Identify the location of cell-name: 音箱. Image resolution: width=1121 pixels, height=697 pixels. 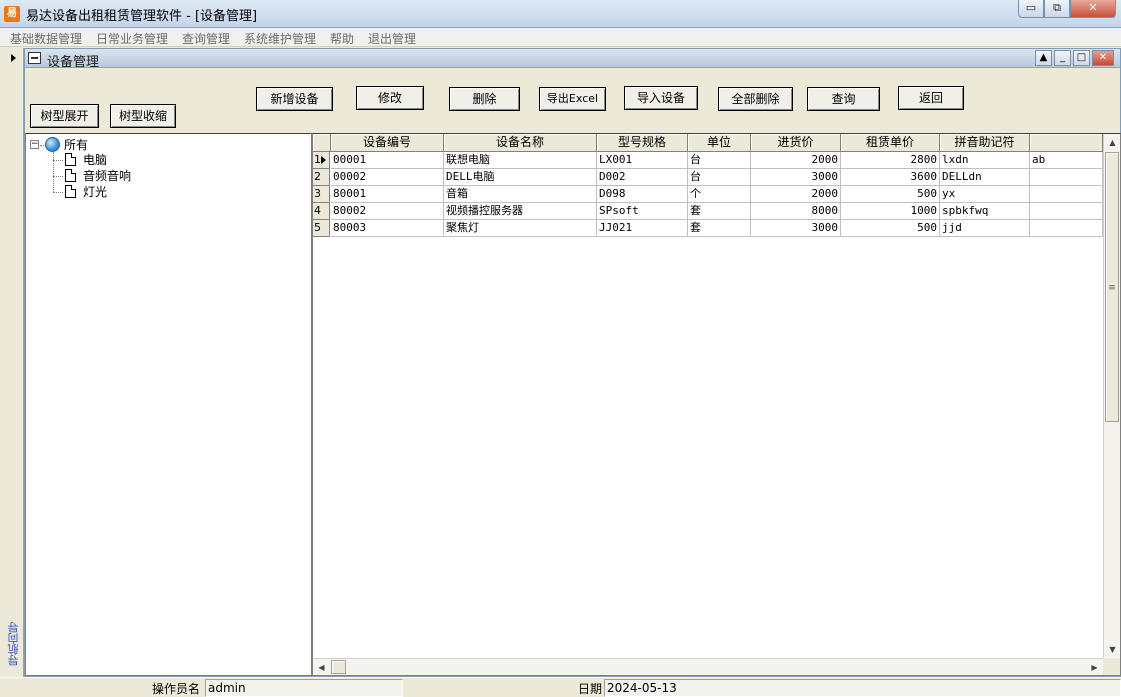
(520, 194).